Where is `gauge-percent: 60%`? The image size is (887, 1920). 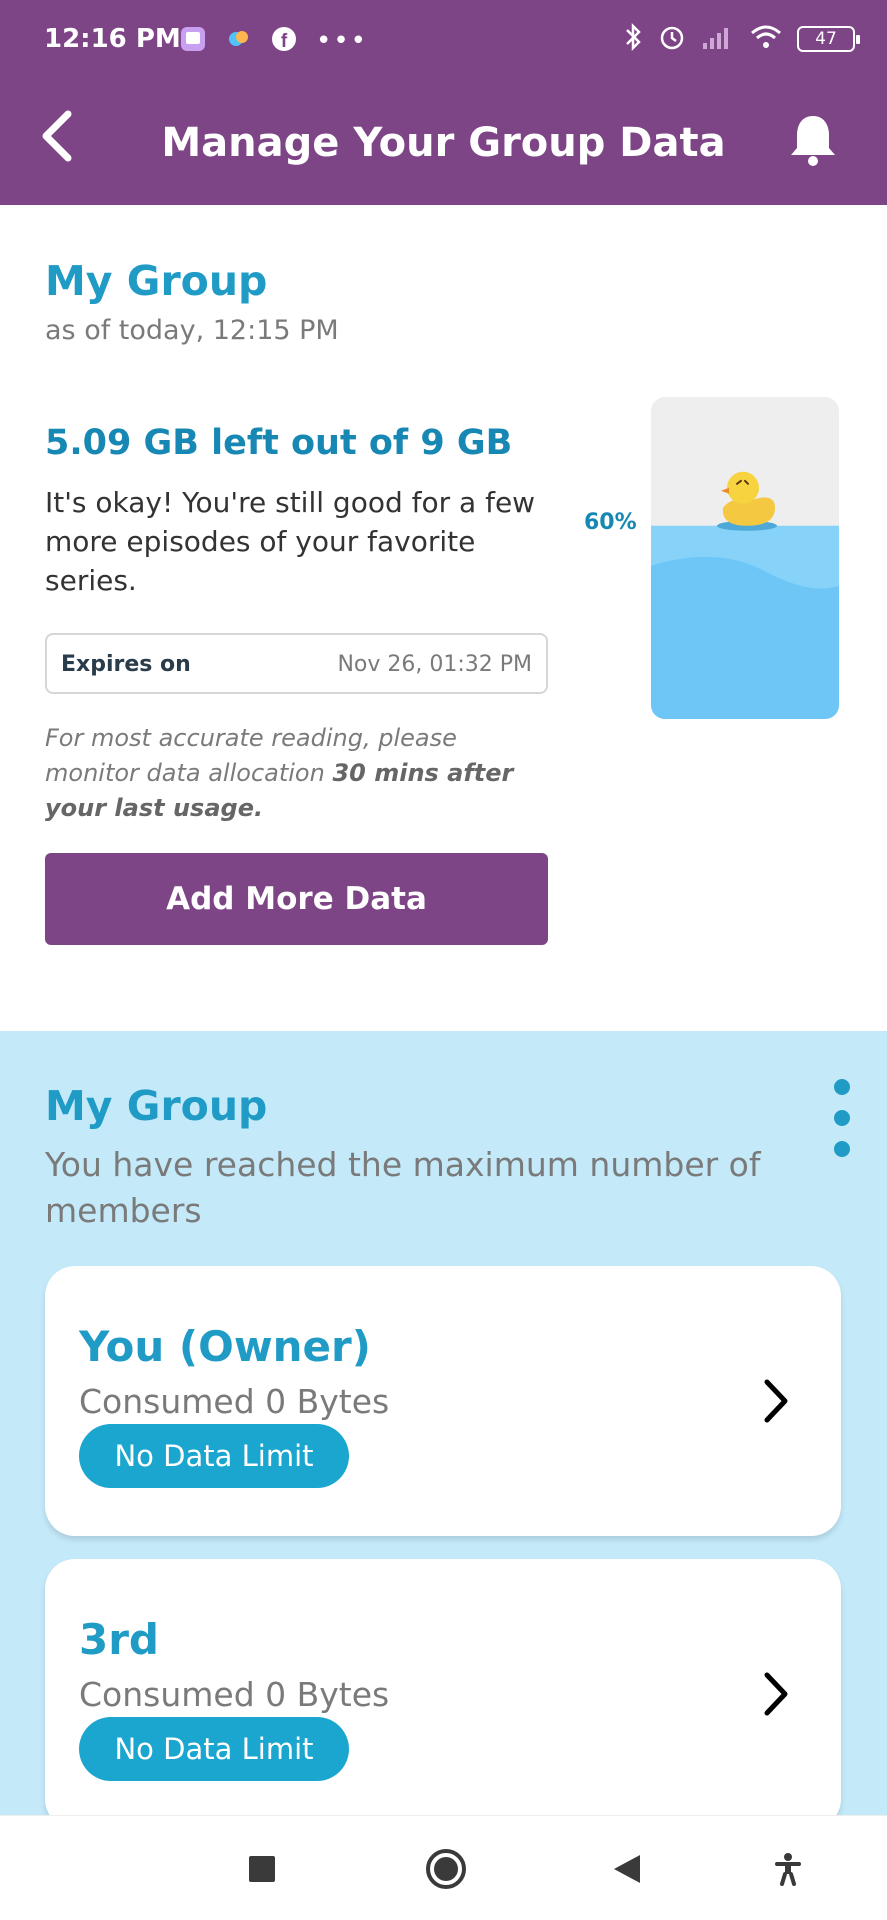 gauge-percent: 60% is located at coordinates (610, 522).